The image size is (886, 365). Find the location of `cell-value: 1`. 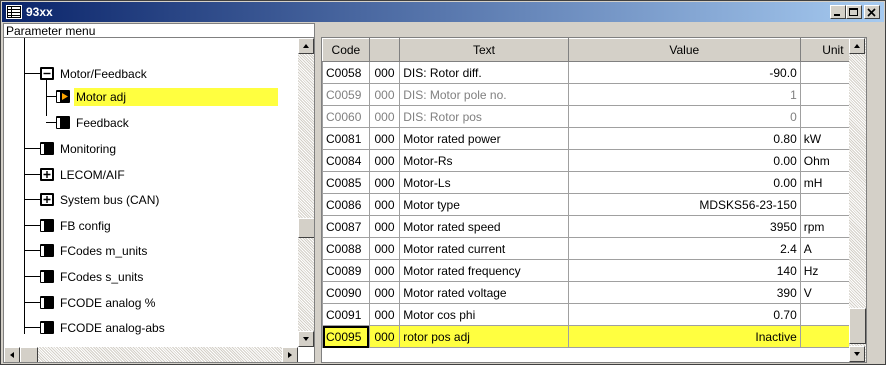

cell-value: 1 is located at coordinates (684, 94).